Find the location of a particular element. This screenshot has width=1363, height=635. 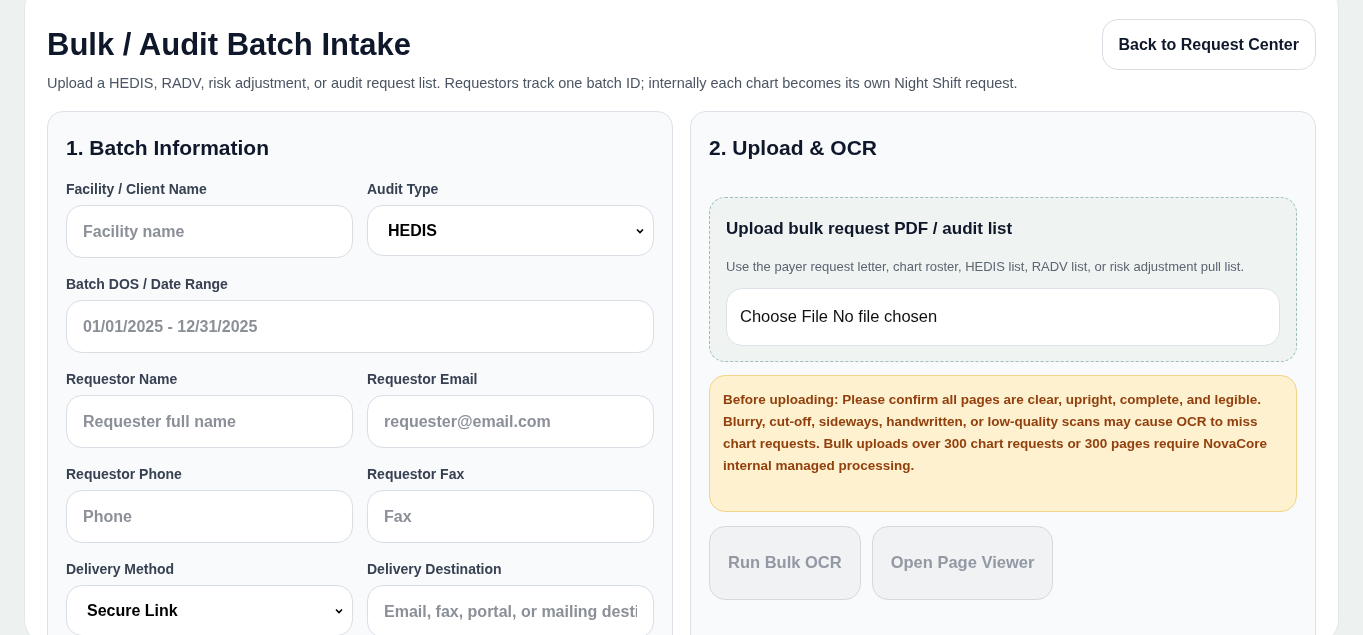

panel-title: 1. Batch Information is located at coordinates (168, 147).